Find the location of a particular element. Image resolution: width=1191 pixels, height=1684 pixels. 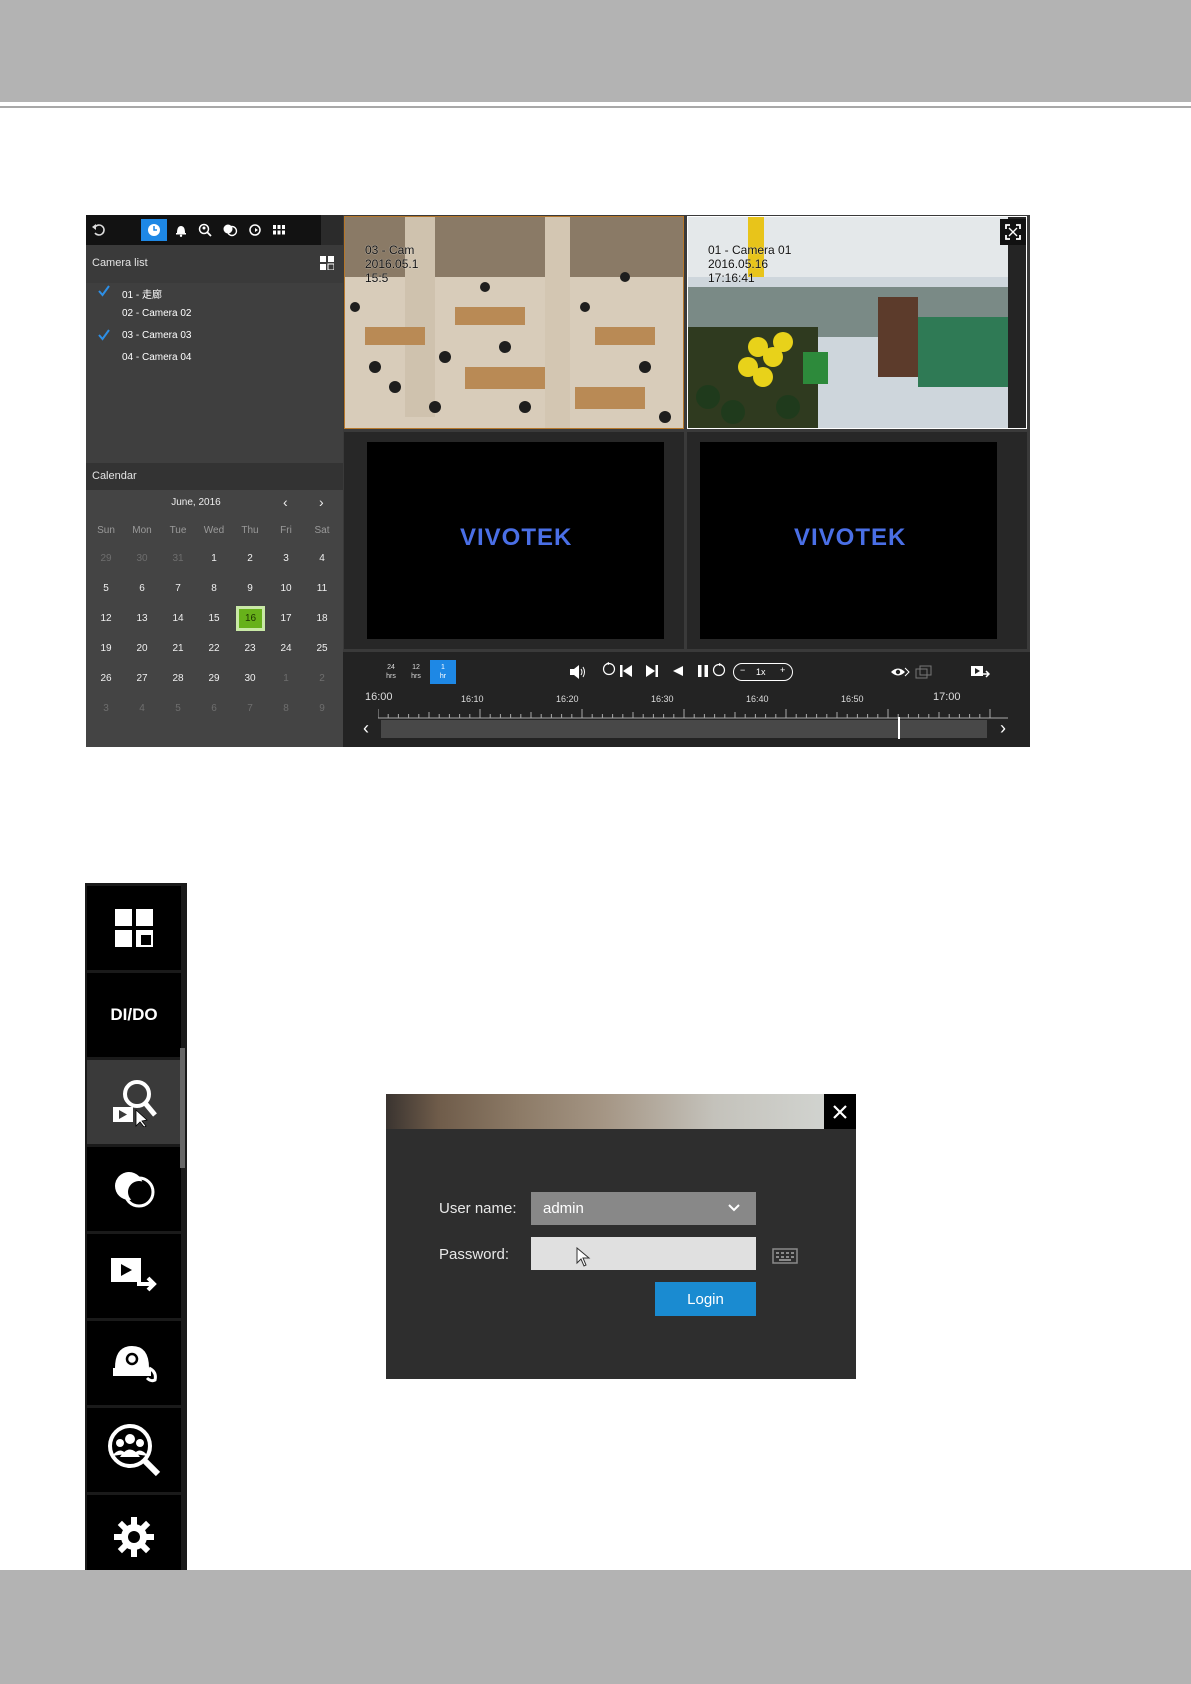

calendar-day: 21 is located at coordinates (178, 648).